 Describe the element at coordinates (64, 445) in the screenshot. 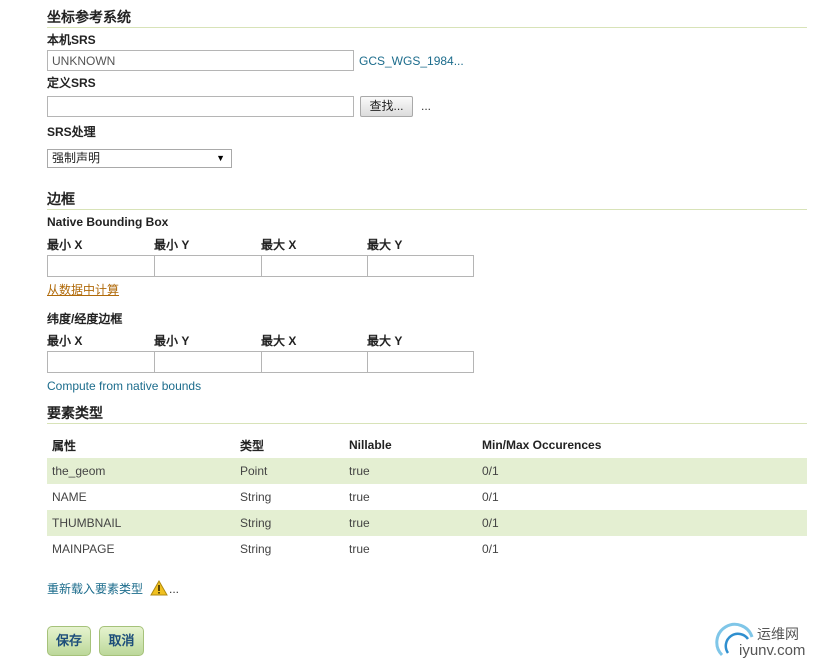

I see `header-attribute: 属性` at that location.